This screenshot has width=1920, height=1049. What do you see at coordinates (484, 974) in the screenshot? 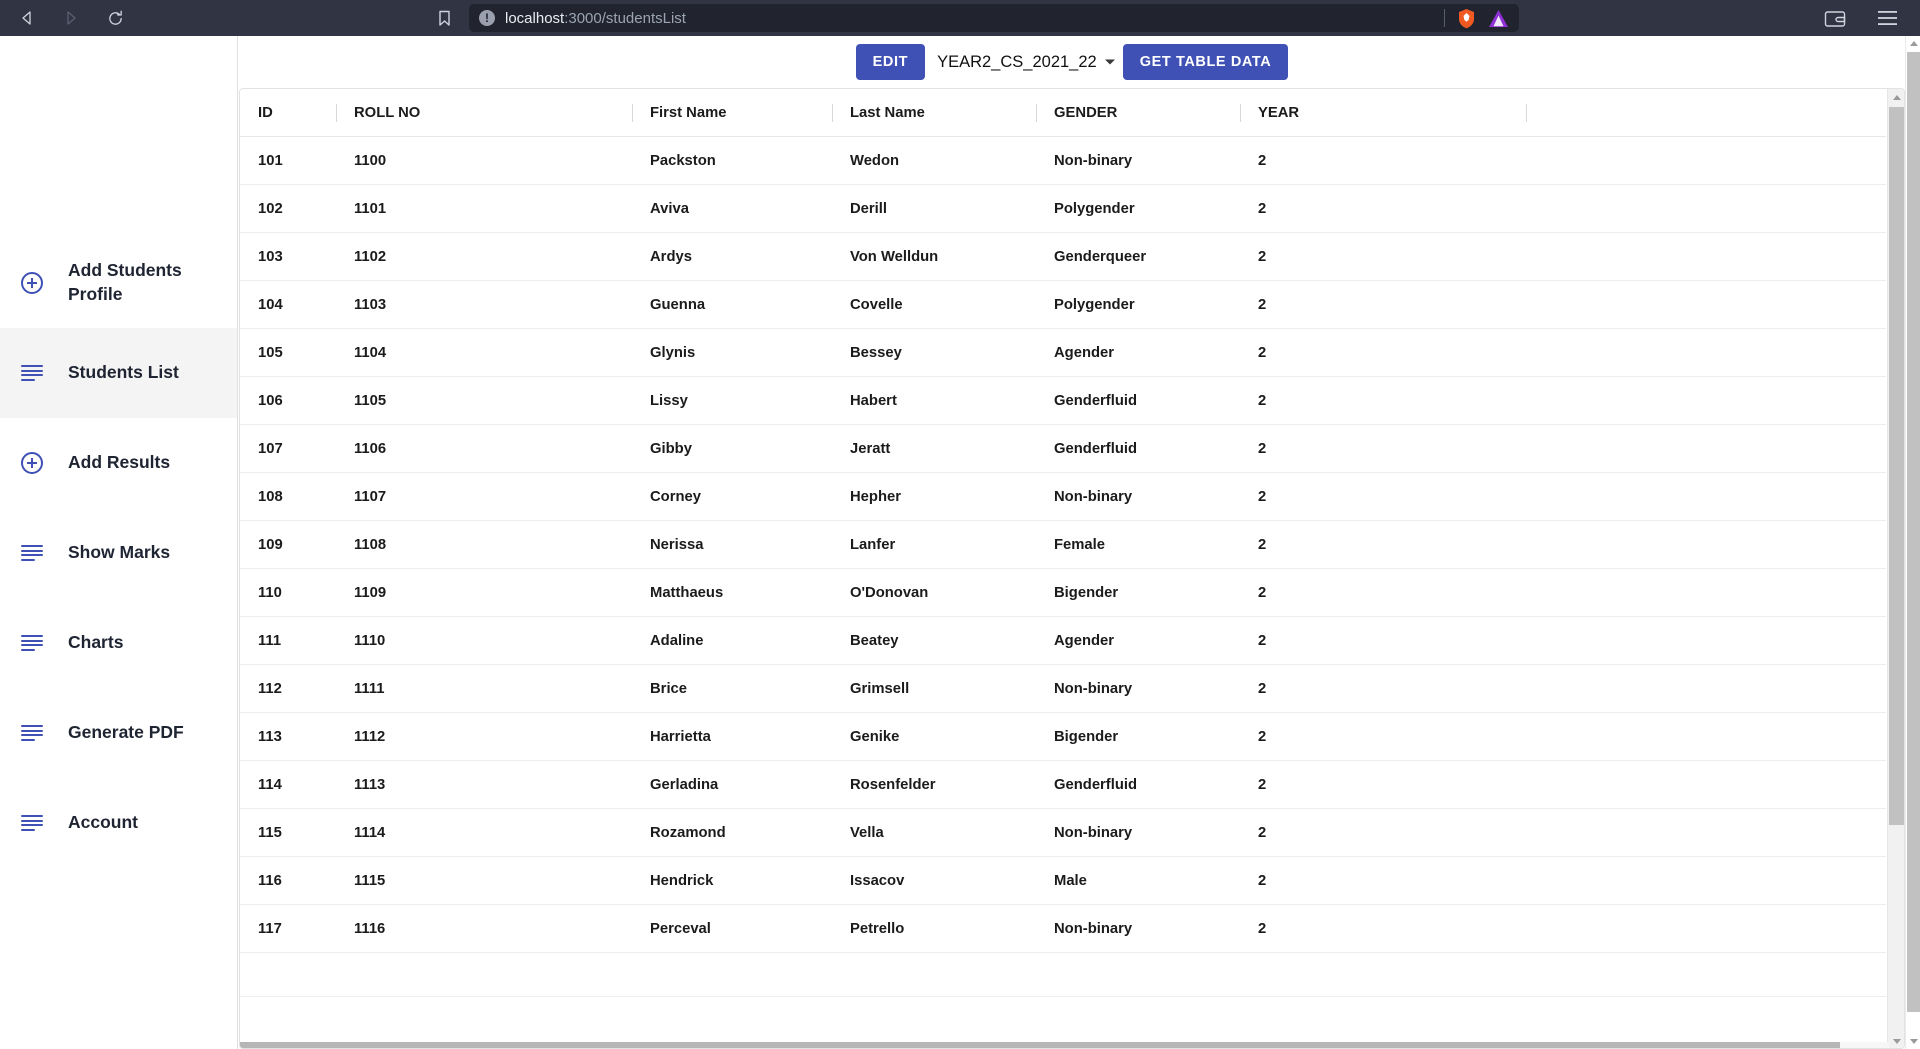
I see `cell-roll-no` at bounding box center [484, 974].